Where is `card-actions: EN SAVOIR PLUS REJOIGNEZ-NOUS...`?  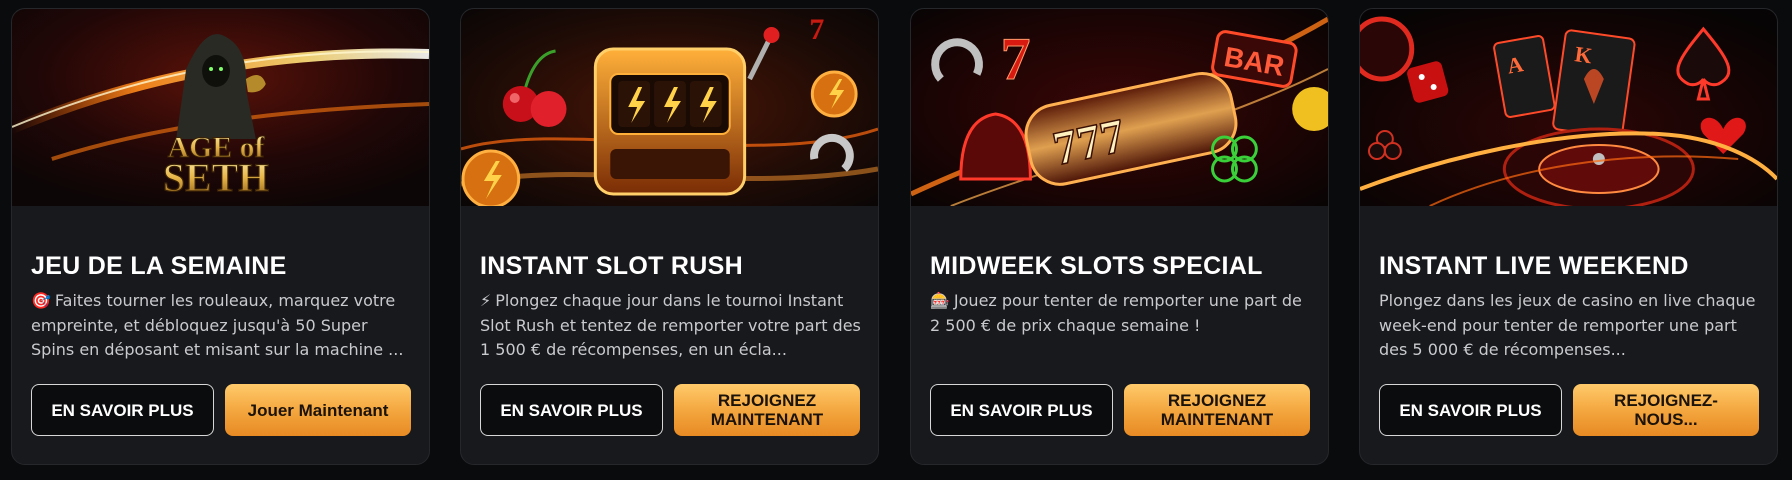
card-actions: EN SAVOIR PLUS REJOIGNEZ-NOUS... is located at coordinates (1569, 410).